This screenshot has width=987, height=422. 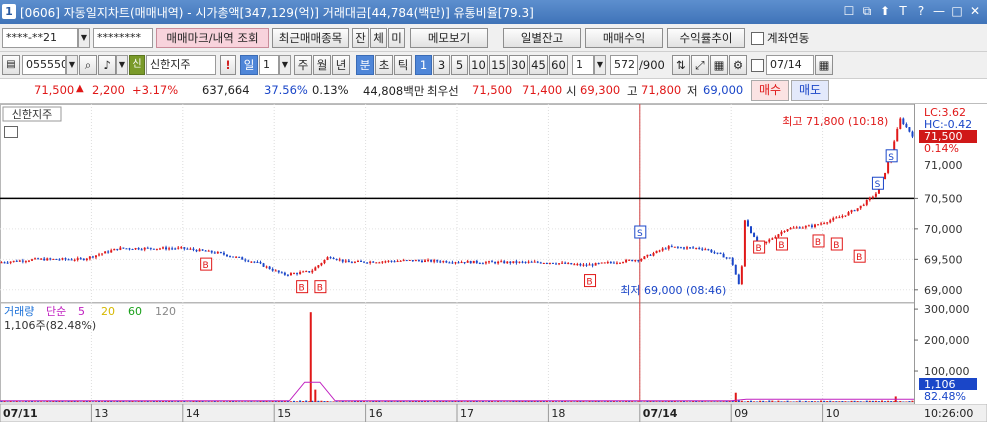 What do you see at coordinates (538, 65) in the screenshot?
I see `minute-45-button: 45` at bounding box center [538, 65].